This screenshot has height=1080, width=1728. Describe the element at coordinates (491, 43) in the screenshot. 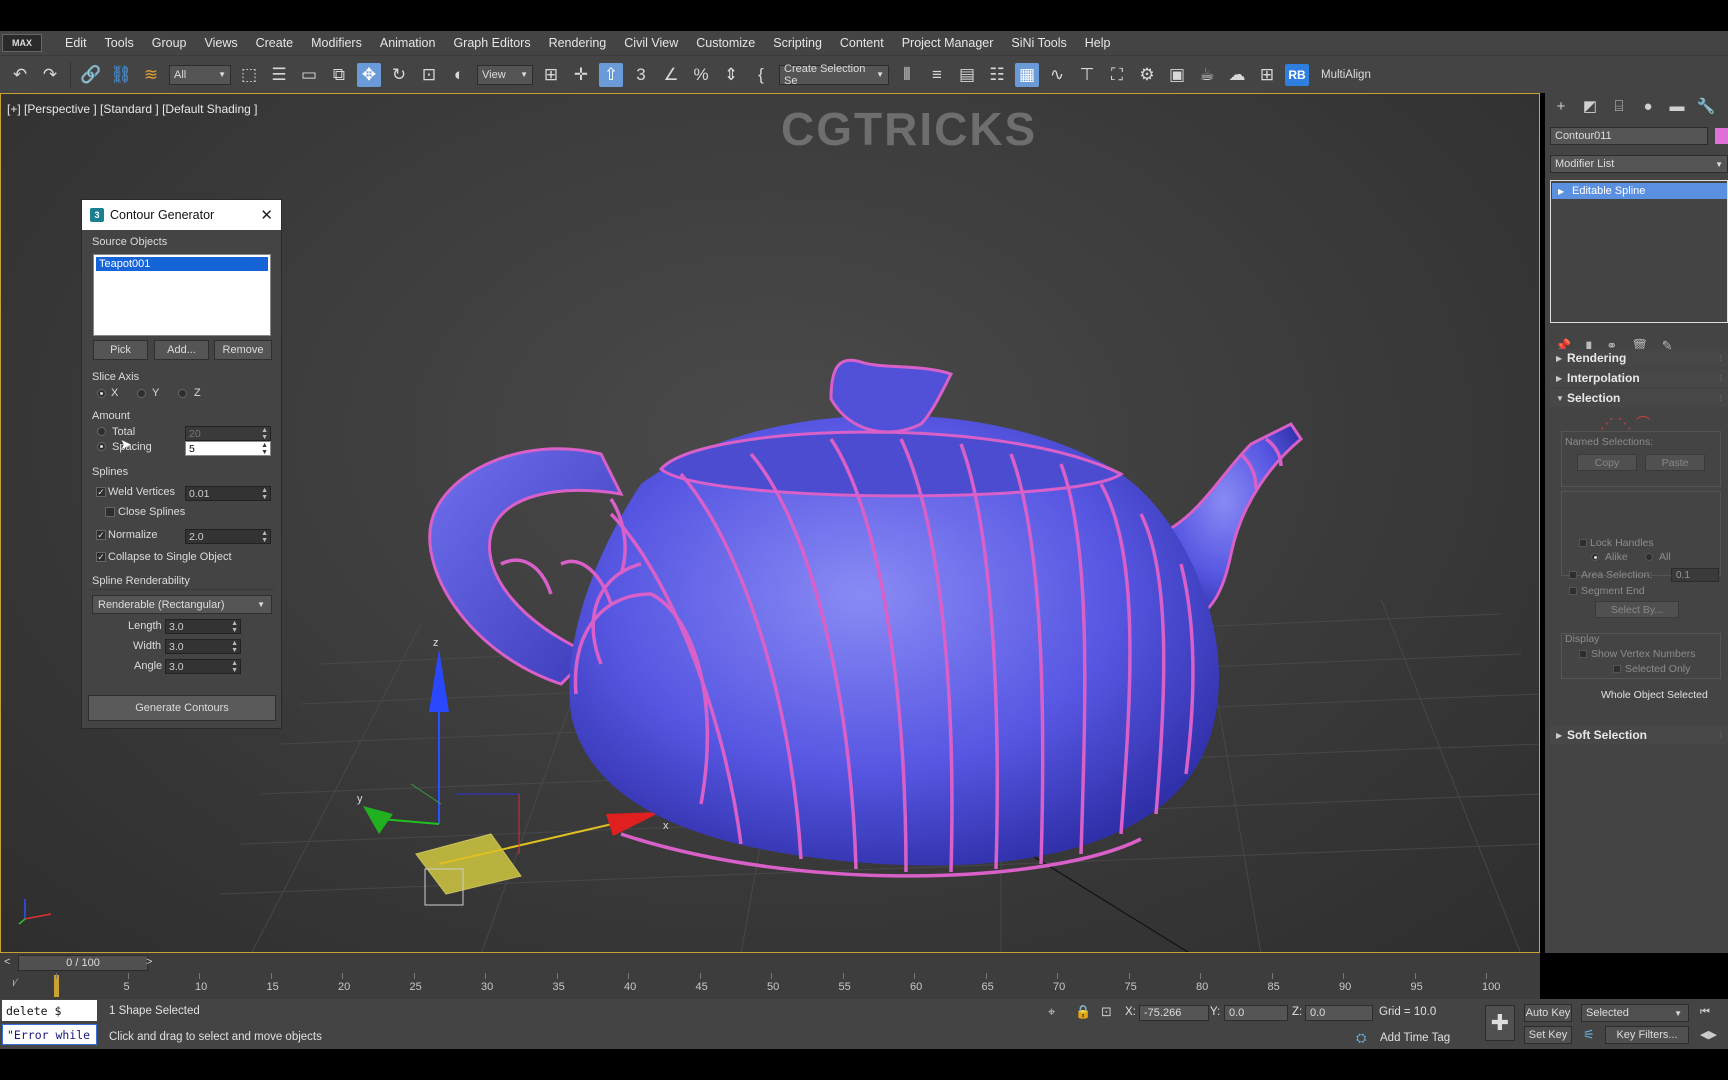

I see `menu-graph-editors: Graph Editors` at that location.